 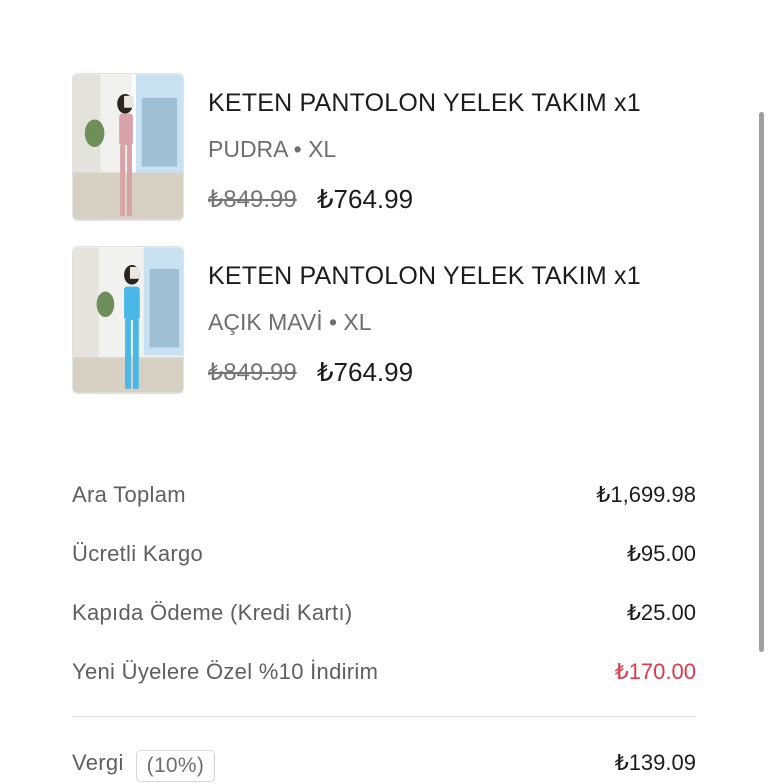 I want to click on tax-value: ₺139.09, so click(x=655, y=762).